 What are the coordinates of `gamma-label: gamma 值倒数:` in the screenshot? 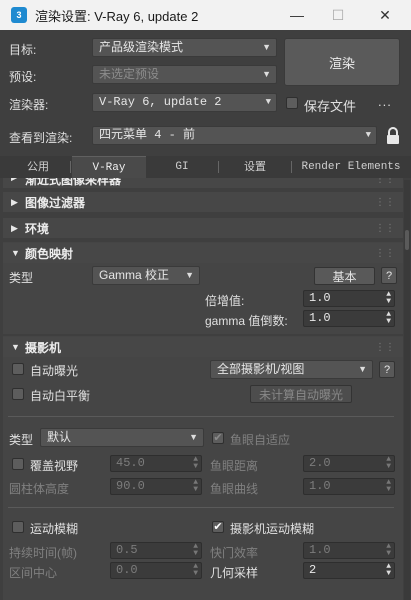 It's located at (246, 321).